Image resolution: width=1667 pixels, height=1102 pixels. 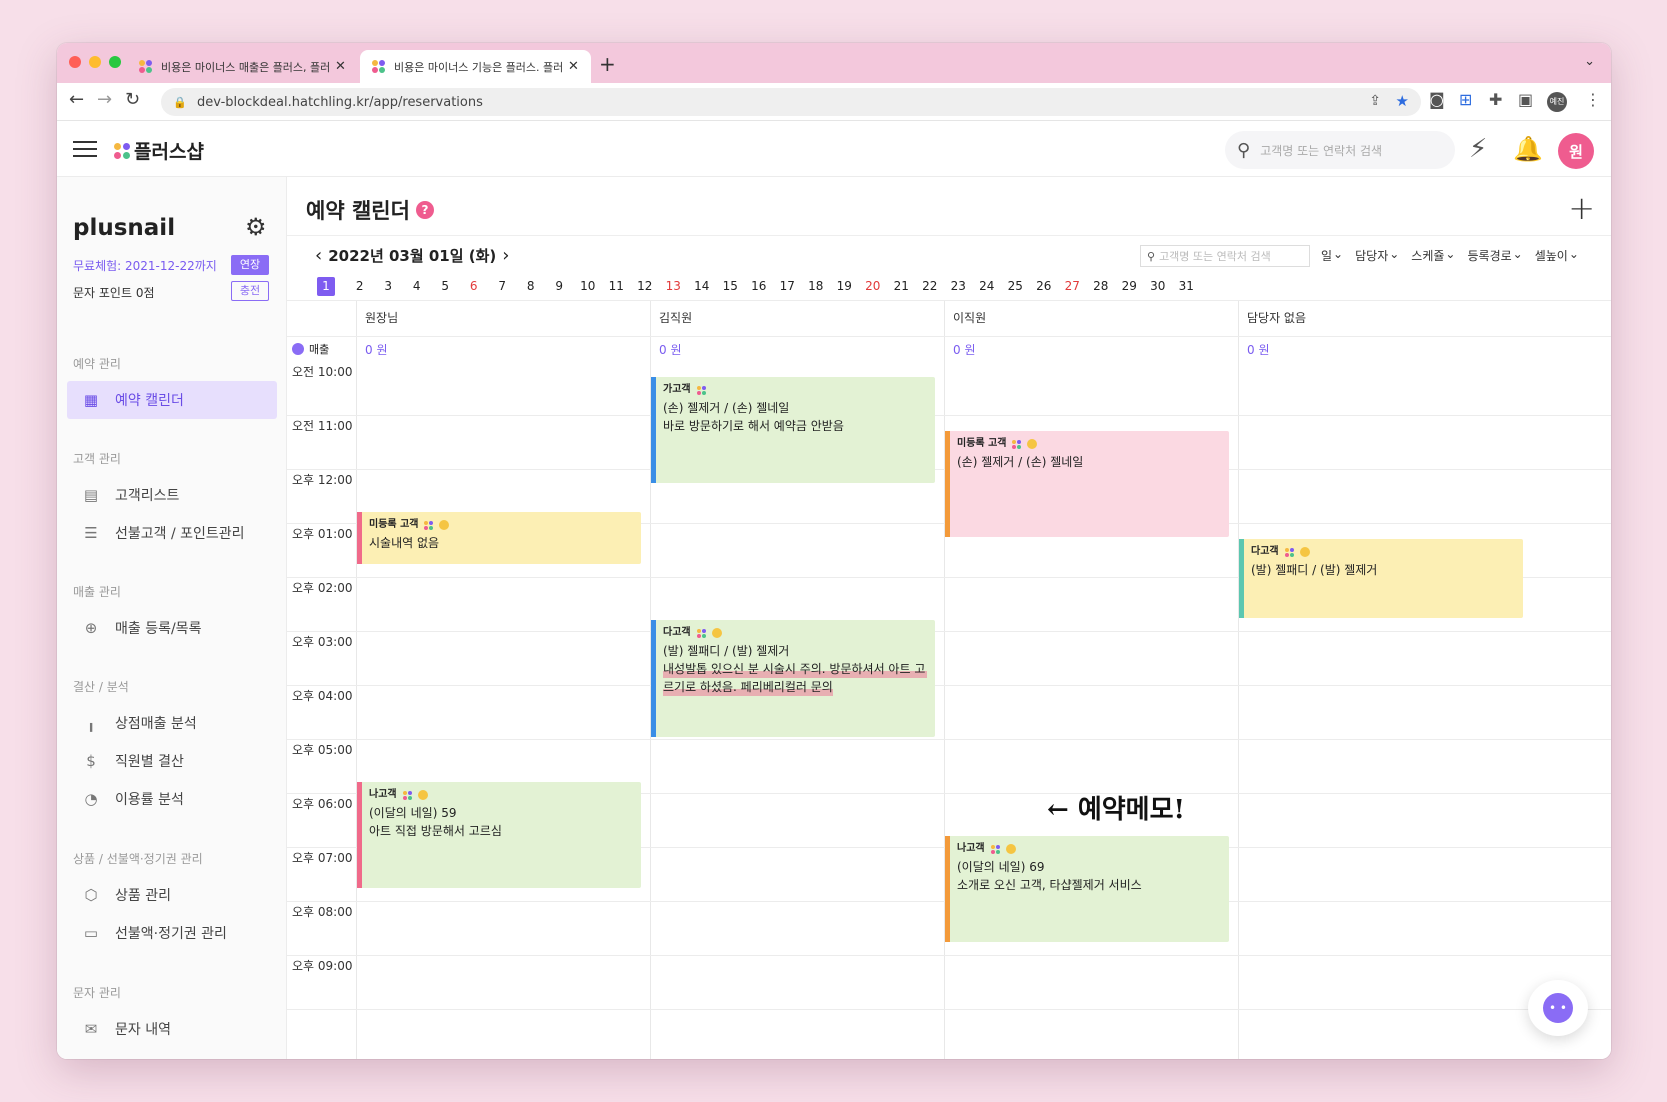 I want to click on maximize-window-icon, so click(x=115, y=62).